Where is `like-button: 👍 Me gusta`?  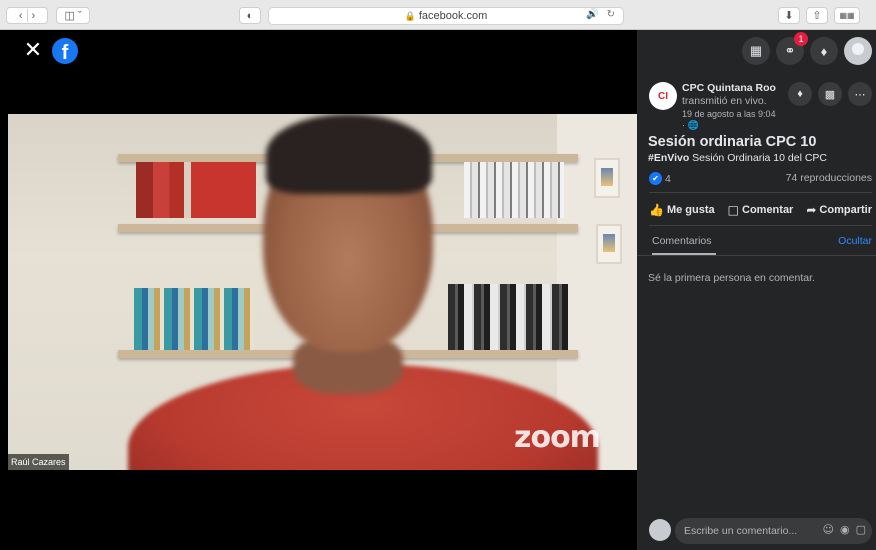
like-button: 👍 Me gusta is located at coordinates (682, 210).